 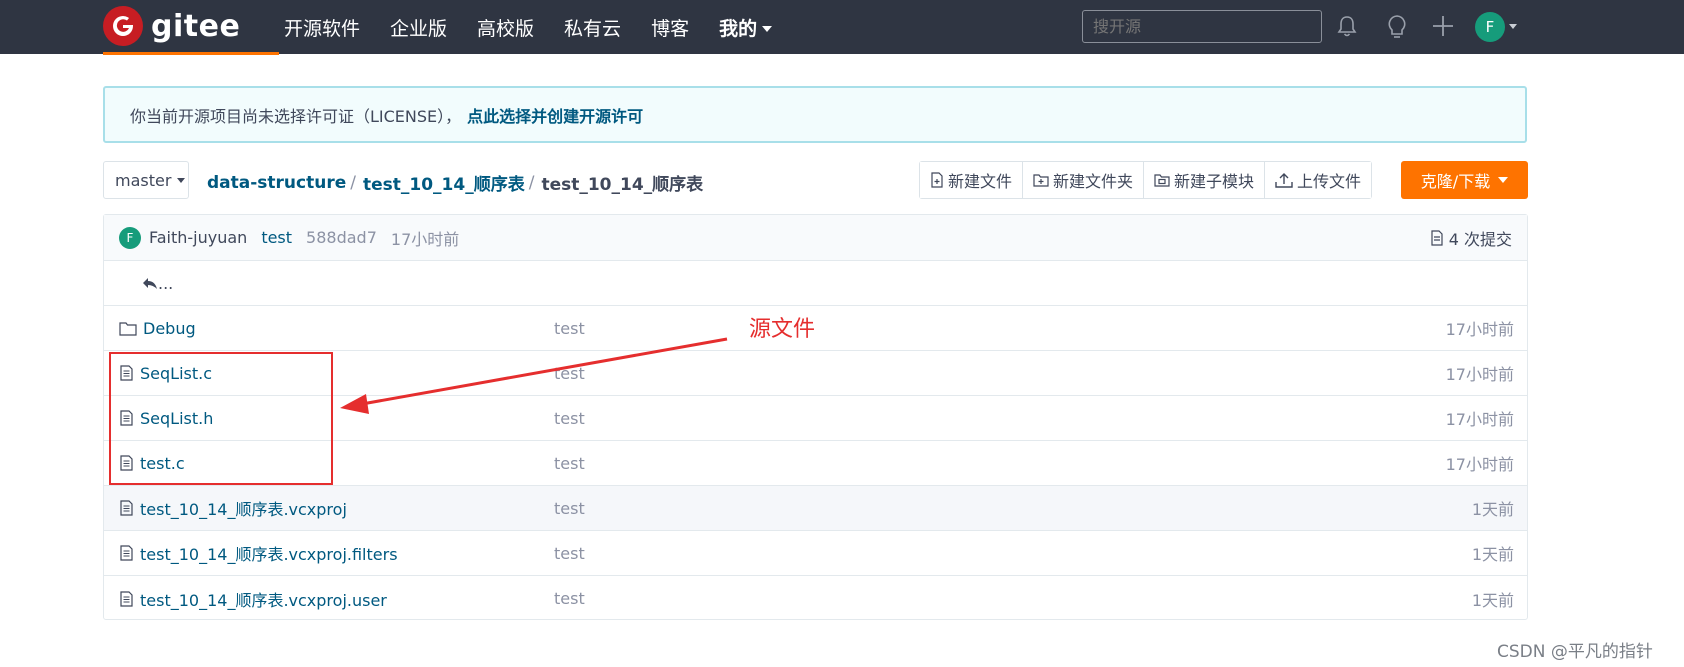 What do you see at coordinates (622, 185) in the screenshot?
I see `breadcrumb-current: test_10_14_顺序表` at bounding box center [622, 185].